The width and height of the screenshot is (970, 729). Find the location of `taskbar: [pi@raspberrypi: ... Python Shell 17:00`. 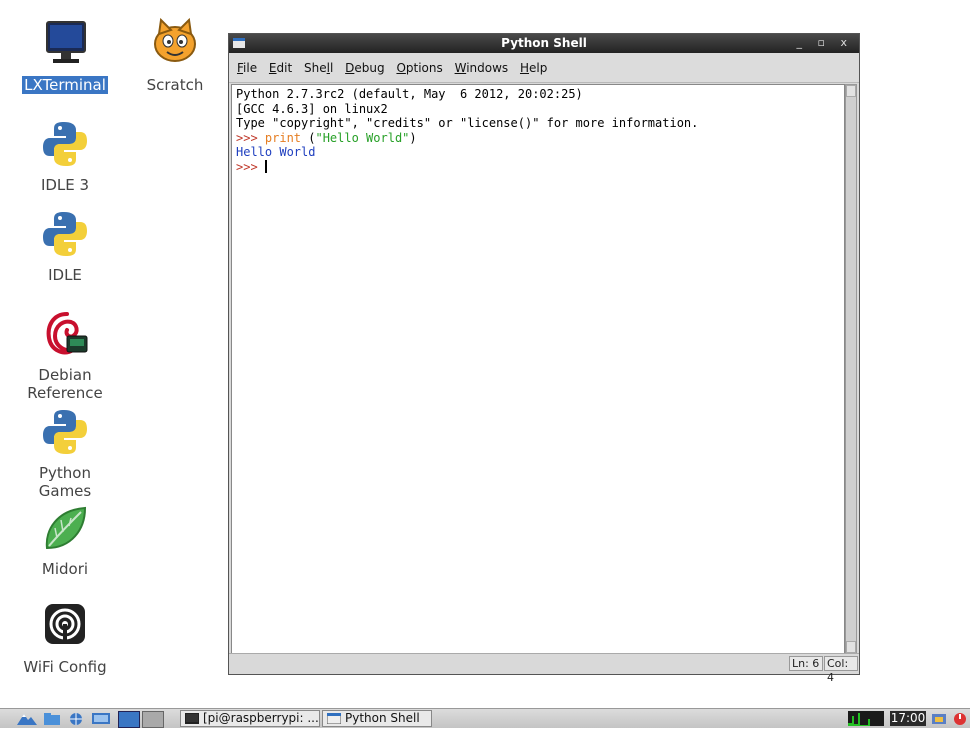

taskbar: [pi@raspberrypi: ... Python Shell 17:00 is located at coordinates (485, 718).